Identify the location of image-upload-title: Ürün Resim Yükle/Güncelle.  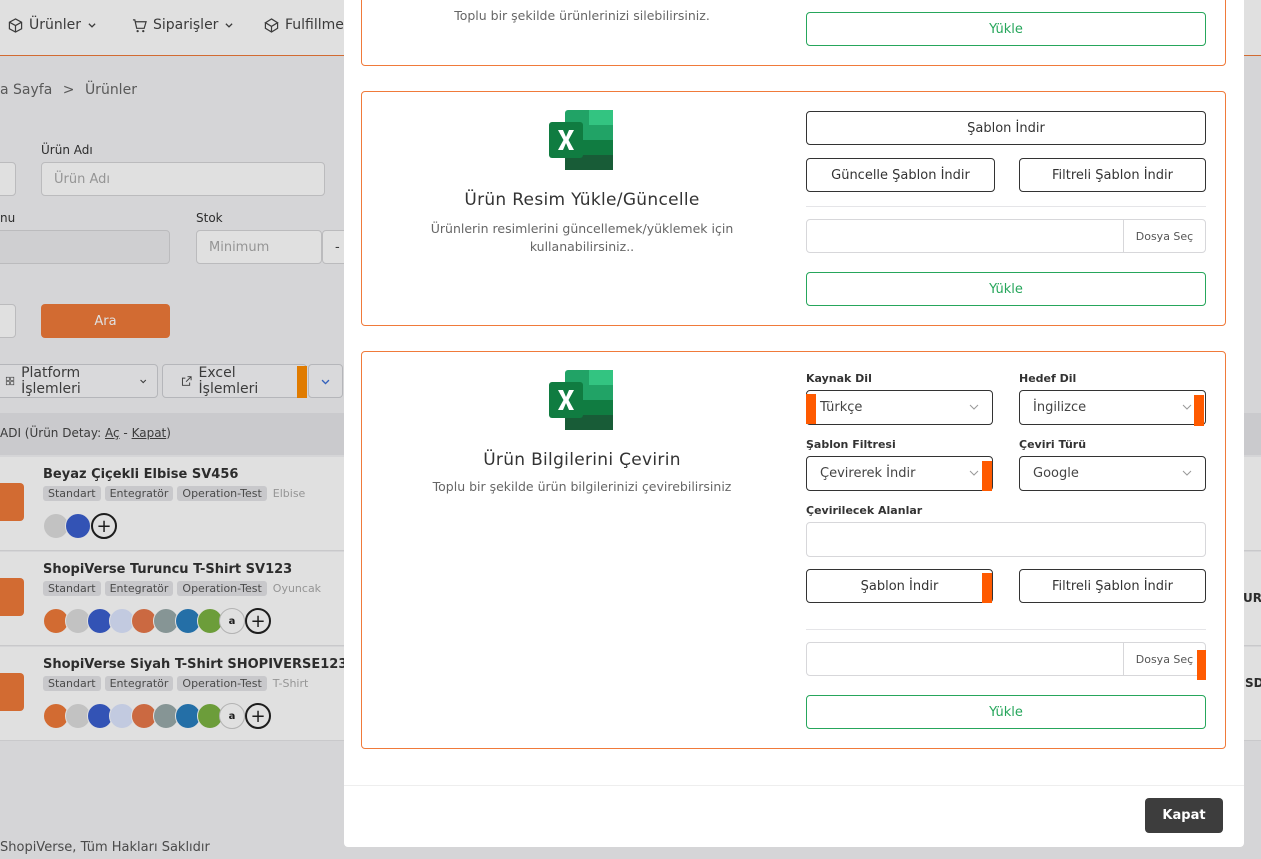
(582, 200).